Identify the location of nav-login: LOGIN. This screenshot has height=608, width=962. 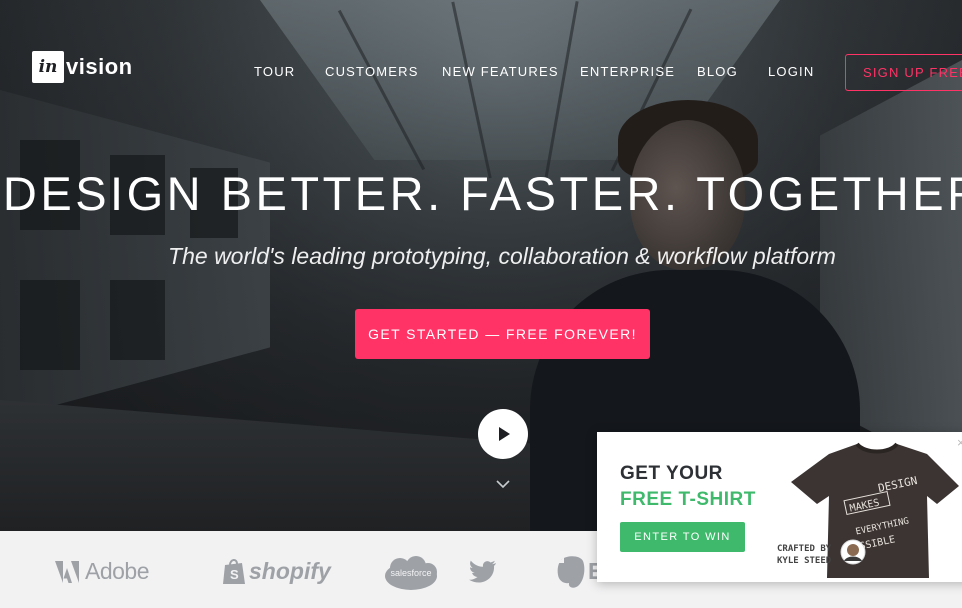
(791, 71).